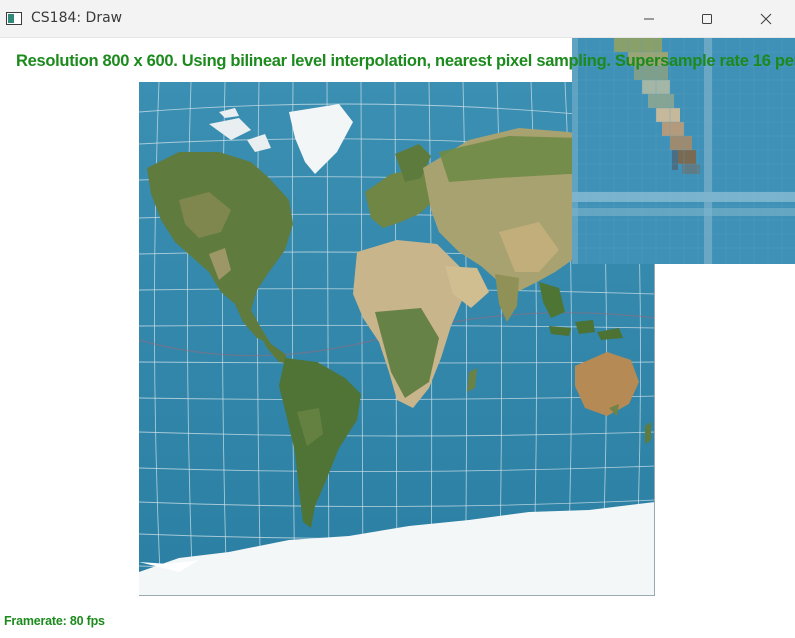 This screenshot has height=638, width=795. Describe the element at coordinates (14, 18) in the screenshot. I see `window-app-icon` at that location.